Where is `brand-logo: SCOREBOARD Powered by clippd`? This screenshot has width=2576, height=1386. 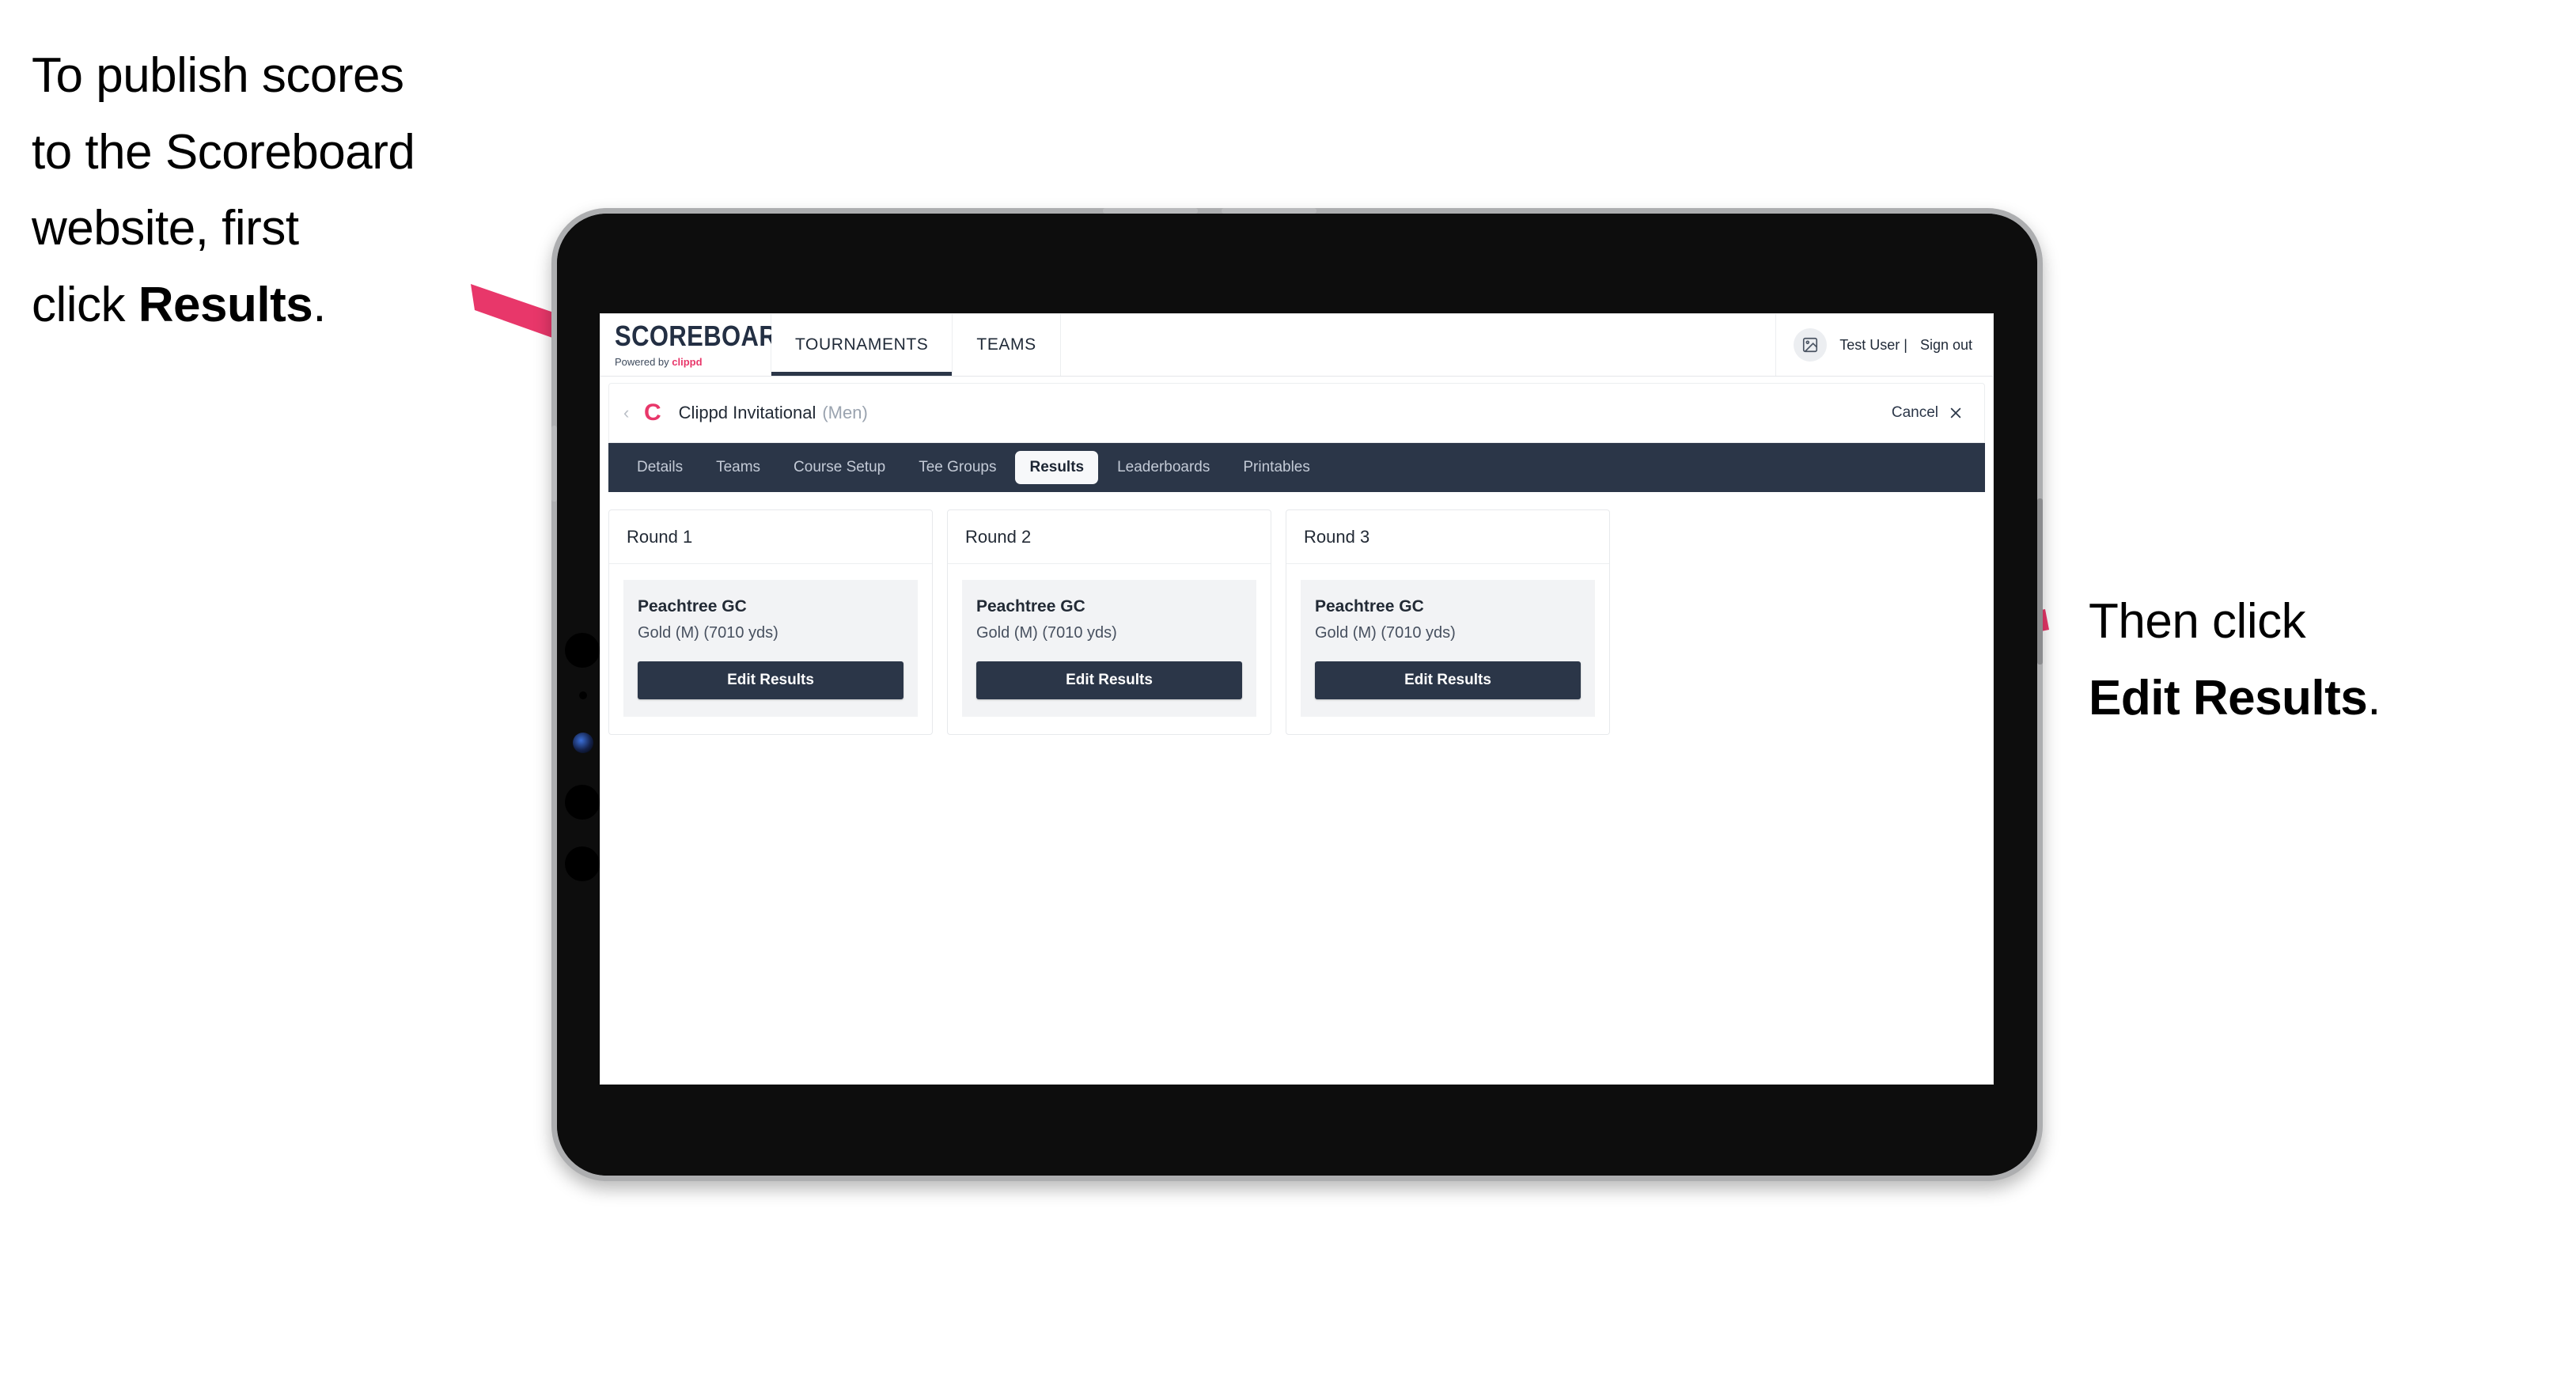
brand-logo: SCOREBOARD Powered by clippd is located at coordinates (697, 345).